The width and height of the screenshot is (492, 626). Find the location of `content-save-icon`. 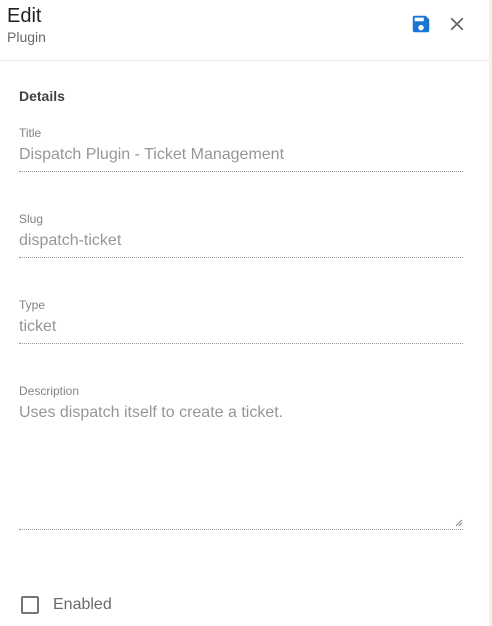

content-save-icon is located at coordinates (421, 24).